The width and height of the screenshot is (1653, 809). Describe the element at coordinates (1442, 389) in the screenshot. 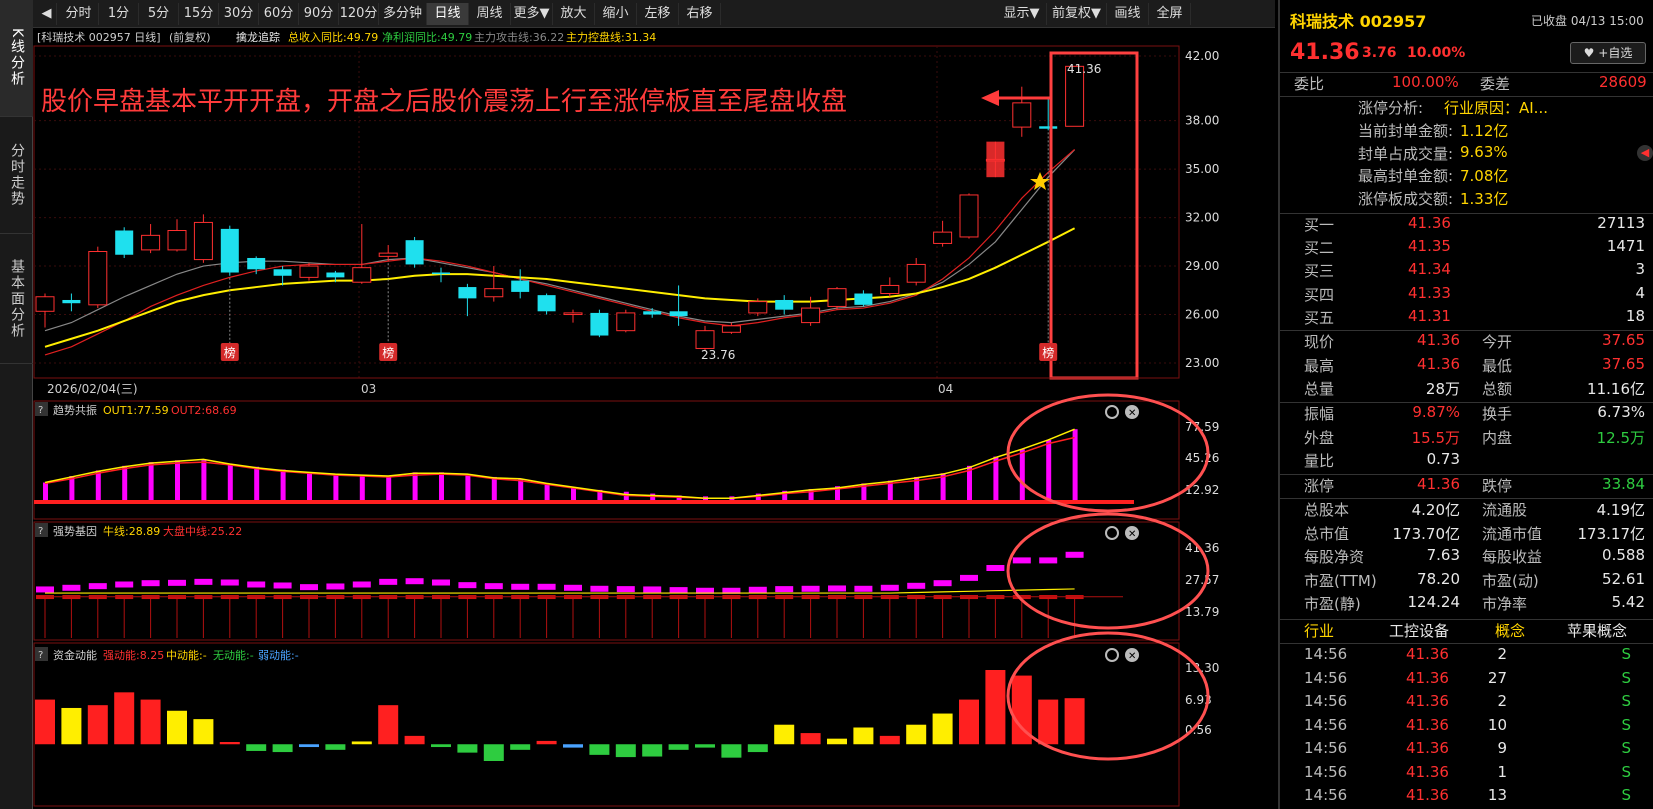

I see `quote-value: 28万` at that location.